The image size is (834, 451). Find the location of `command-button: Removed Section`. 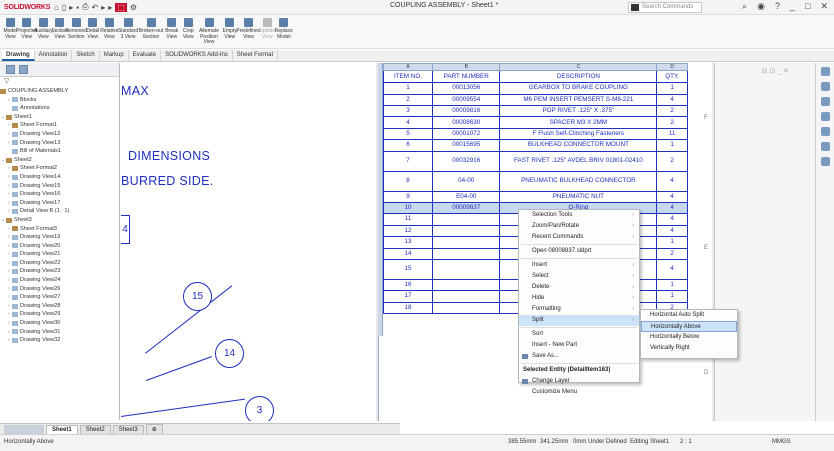

command-button: Removed Section is located at coordinates (76, 31).